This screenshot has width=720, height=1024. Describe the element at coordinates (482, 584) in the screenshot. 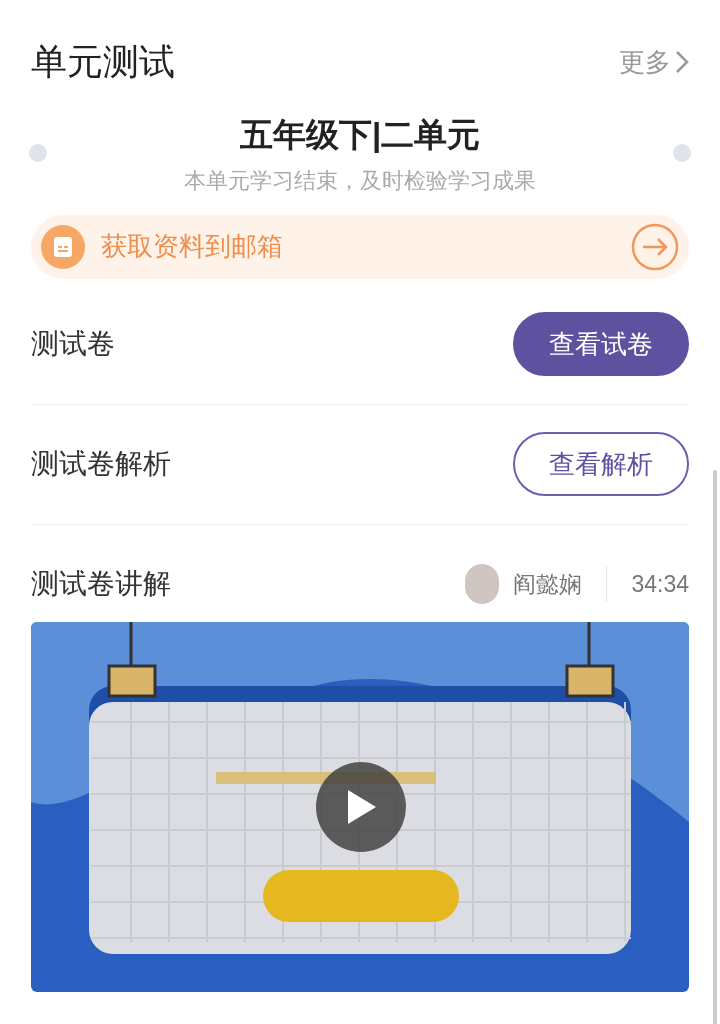

I see `avatar` at that location.